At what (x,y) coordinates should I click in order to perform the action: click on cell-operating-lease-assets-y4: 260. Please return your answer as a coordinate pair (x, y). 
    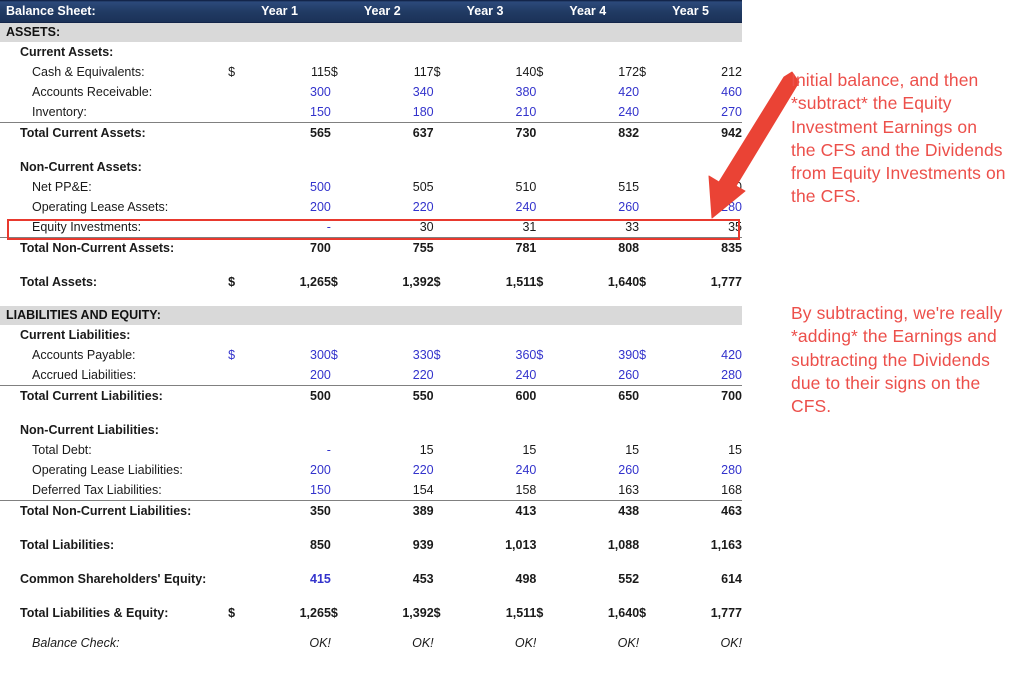
    Looking at the image, I should click on (600, 207).